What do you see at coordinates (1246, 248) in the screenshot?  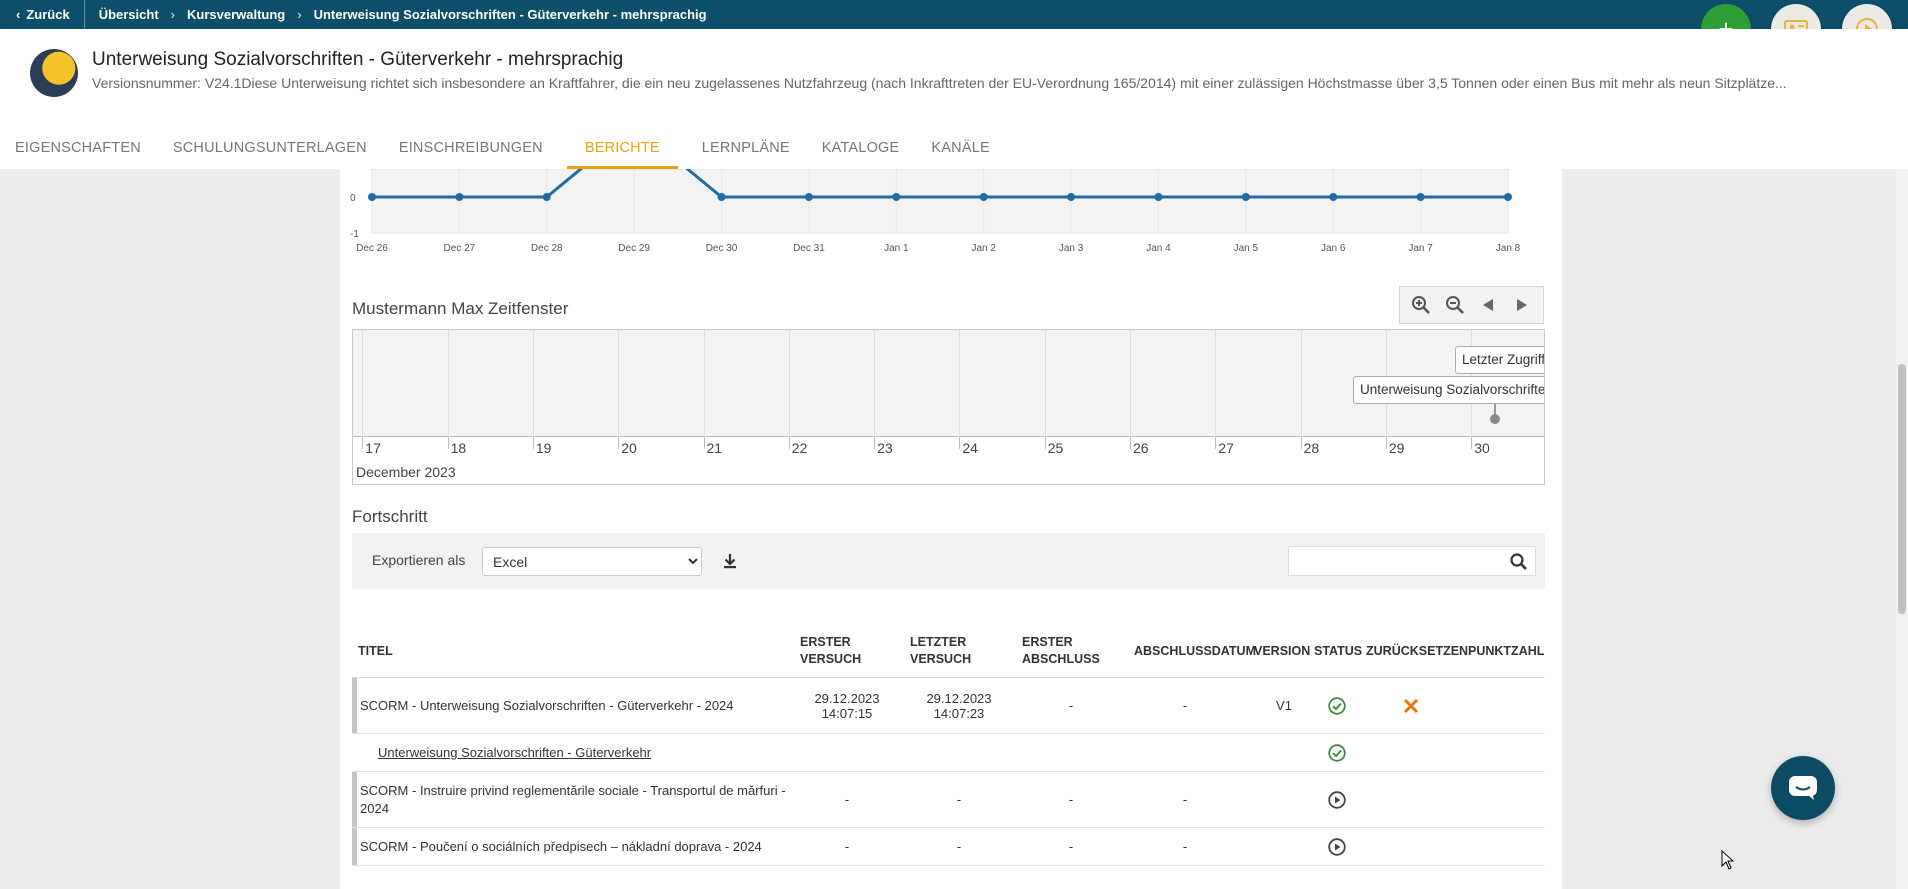 I see `chart-x-tick-label: Jan 5` at bounding box center [1246, 248].